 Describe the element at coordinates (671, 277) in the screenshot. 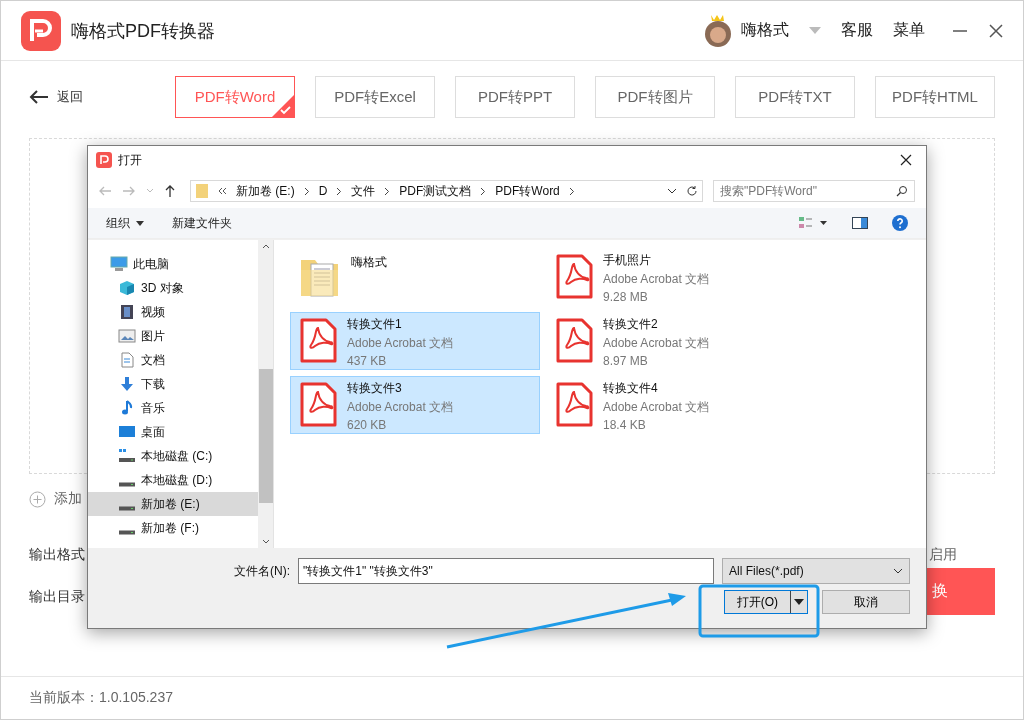

I see `file-item: 手机照片 Adobe Acrobat 文档 9.28 MB` at that location.